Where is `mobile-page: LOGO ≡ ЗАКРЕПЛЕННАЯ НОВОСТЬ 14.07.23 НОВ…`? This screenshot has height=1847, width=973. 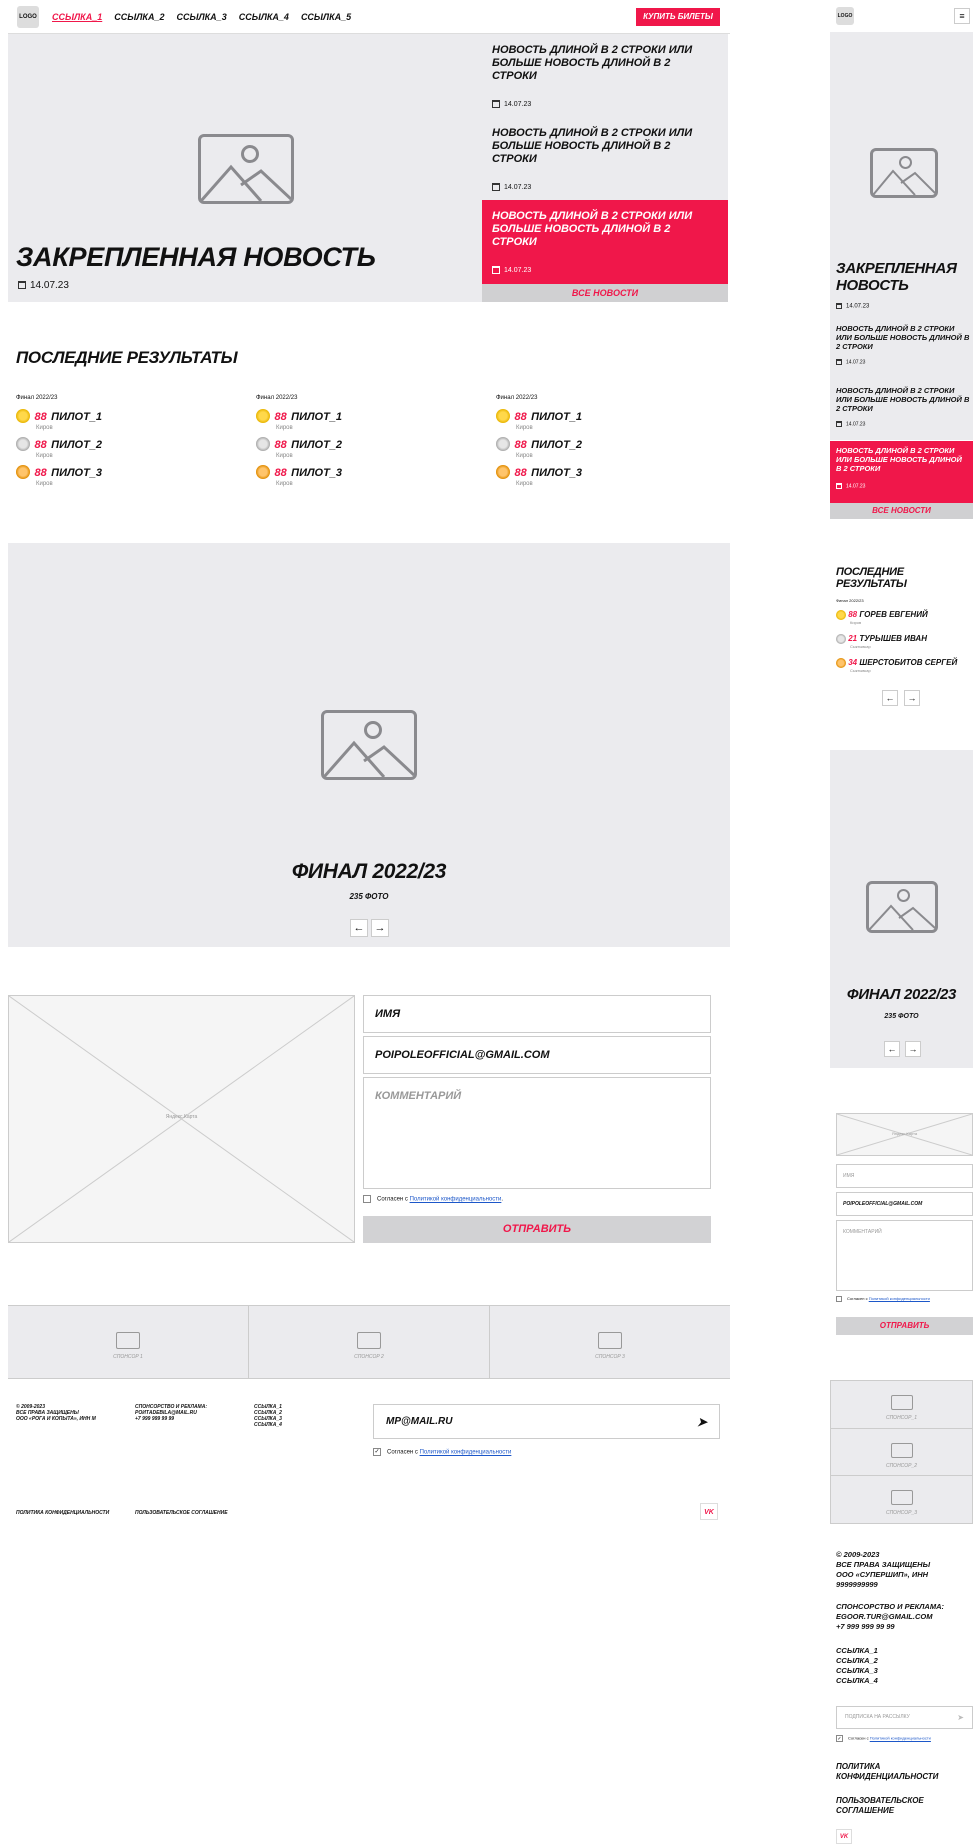
mobile-page: LOGO ≡ ЗАКРЕПЛЕННАЯ НОВОСТЬ 14.07.23 НОВ… is located at coordinates (901, 923).